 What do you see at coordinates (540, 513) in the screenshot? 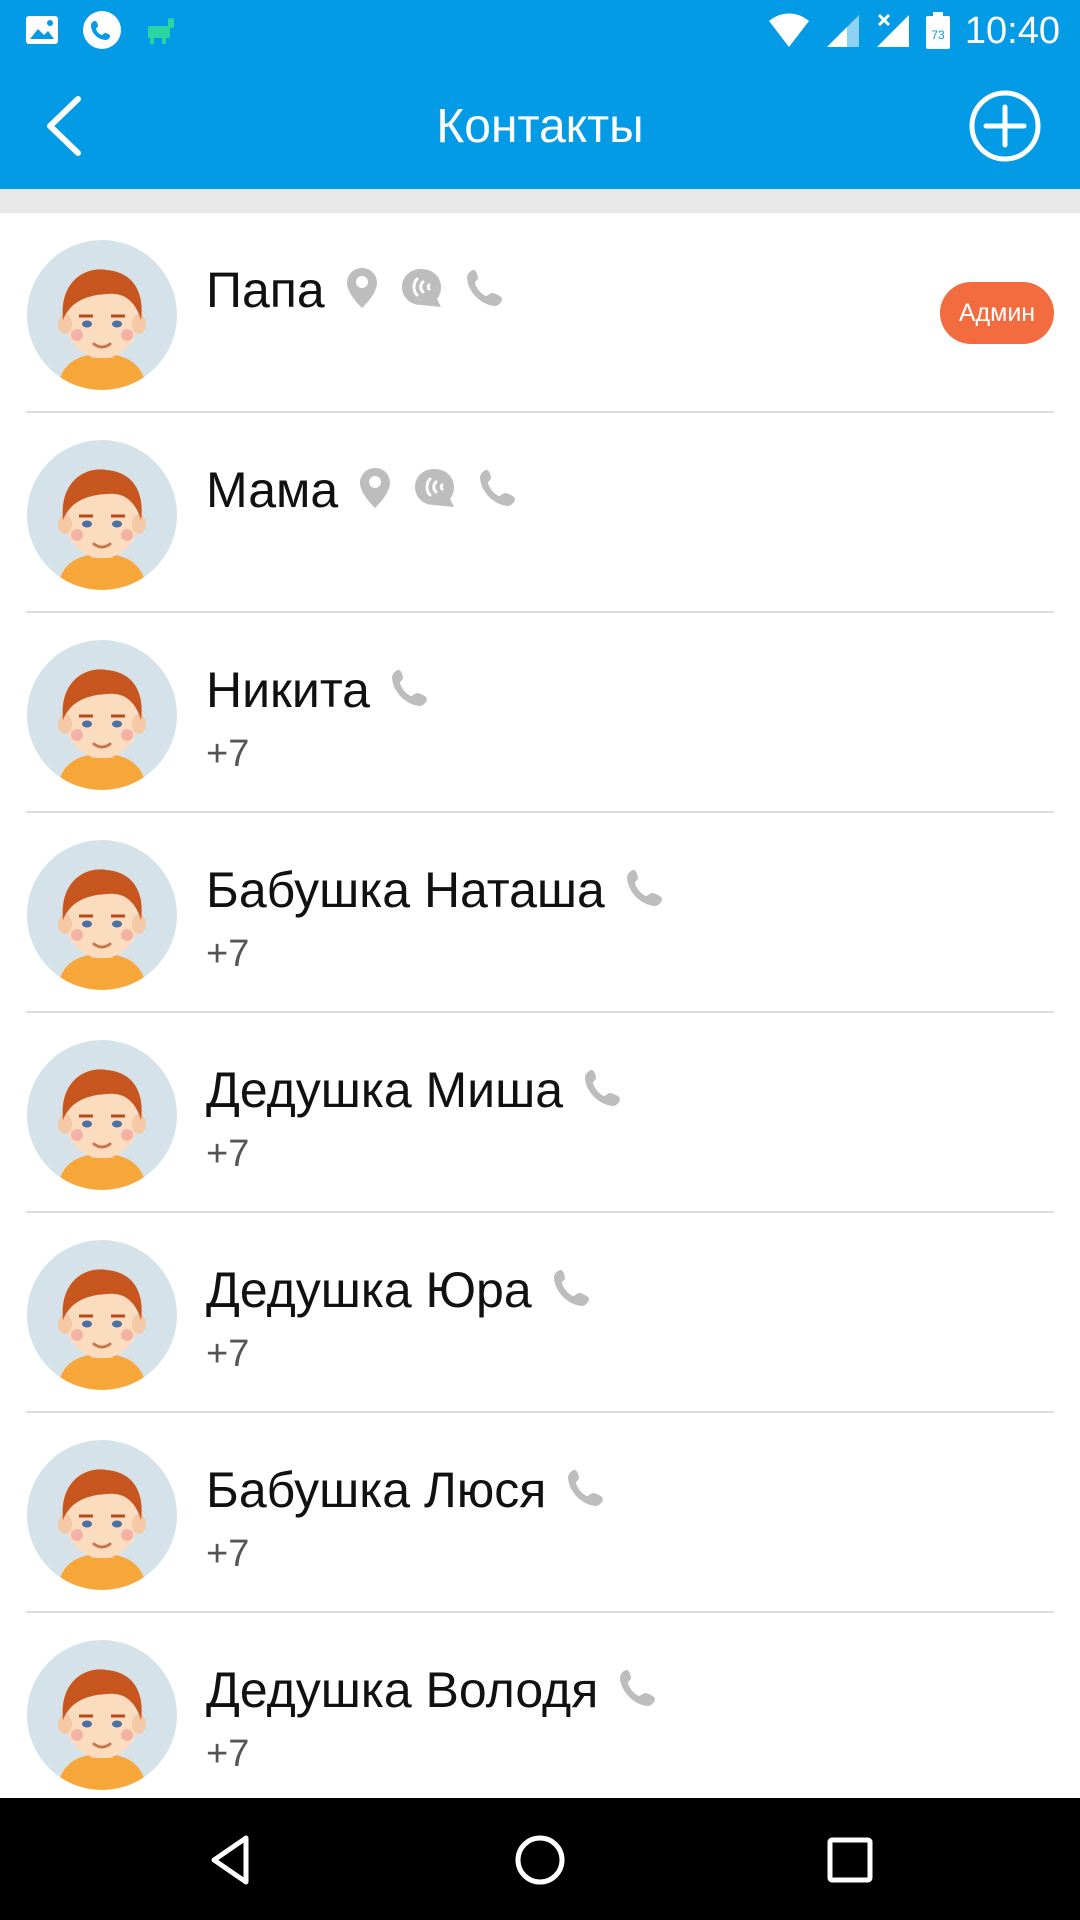
I see `contact-row: Мама` at bounding box center [540, 513].